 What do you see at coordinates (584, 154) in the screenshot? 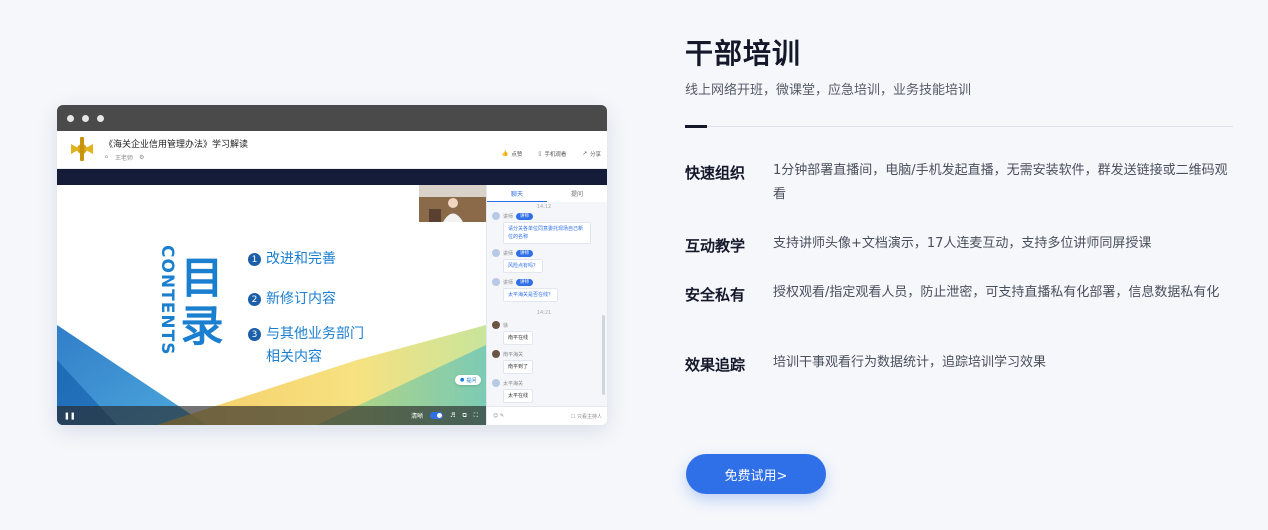
I see `share-icon: ↗` at bounding box center [584, 154].